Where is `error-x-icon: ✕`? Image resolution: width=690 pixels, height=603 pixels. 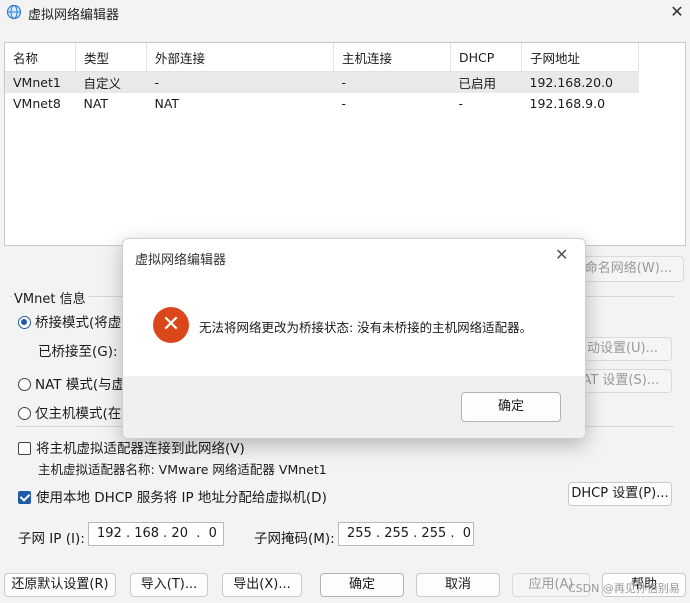 error-x-icon: ✕ is located at coordinates (171, 325).